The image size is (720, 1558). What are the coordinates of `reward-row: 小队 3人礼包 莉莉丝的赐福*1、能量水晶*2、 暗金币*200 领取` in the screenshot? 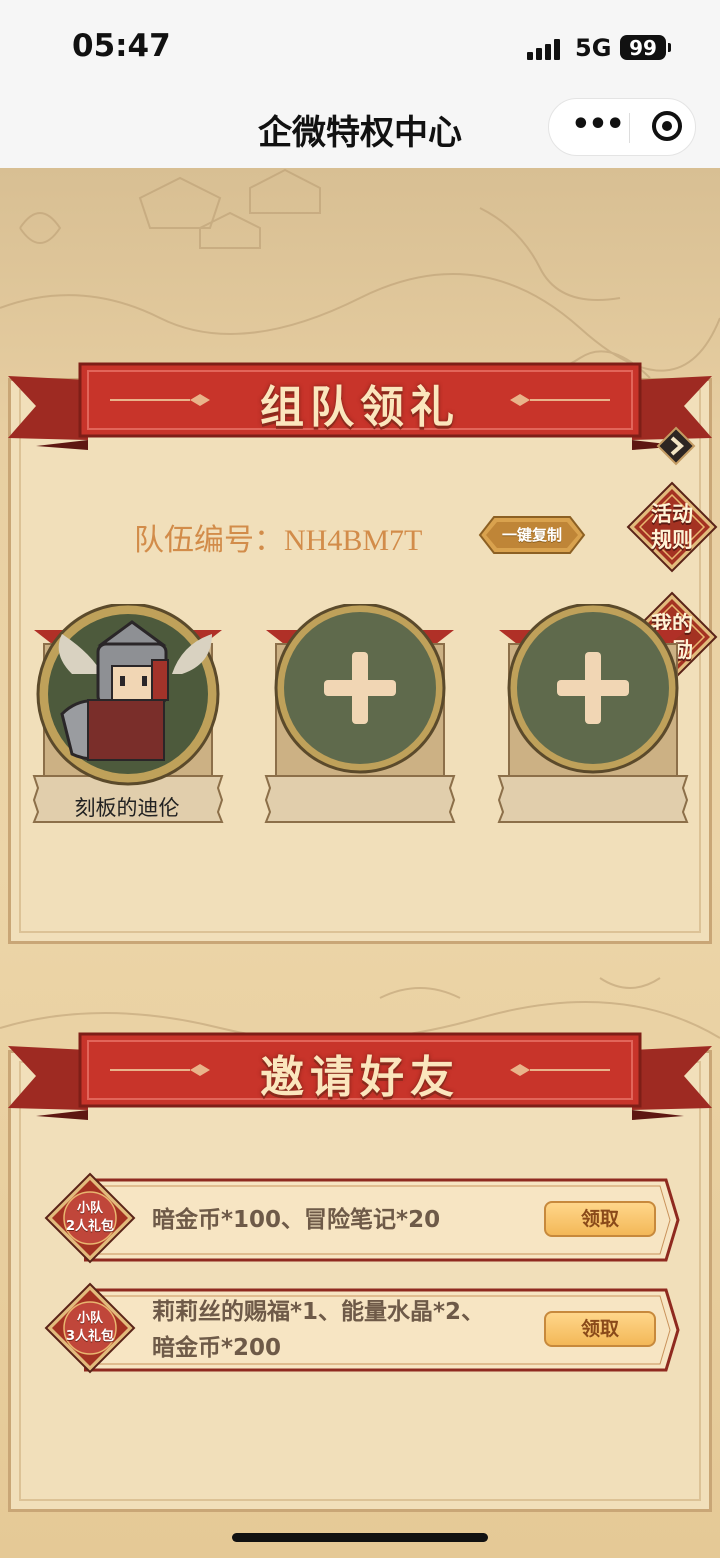 It's located at (362, 1330).